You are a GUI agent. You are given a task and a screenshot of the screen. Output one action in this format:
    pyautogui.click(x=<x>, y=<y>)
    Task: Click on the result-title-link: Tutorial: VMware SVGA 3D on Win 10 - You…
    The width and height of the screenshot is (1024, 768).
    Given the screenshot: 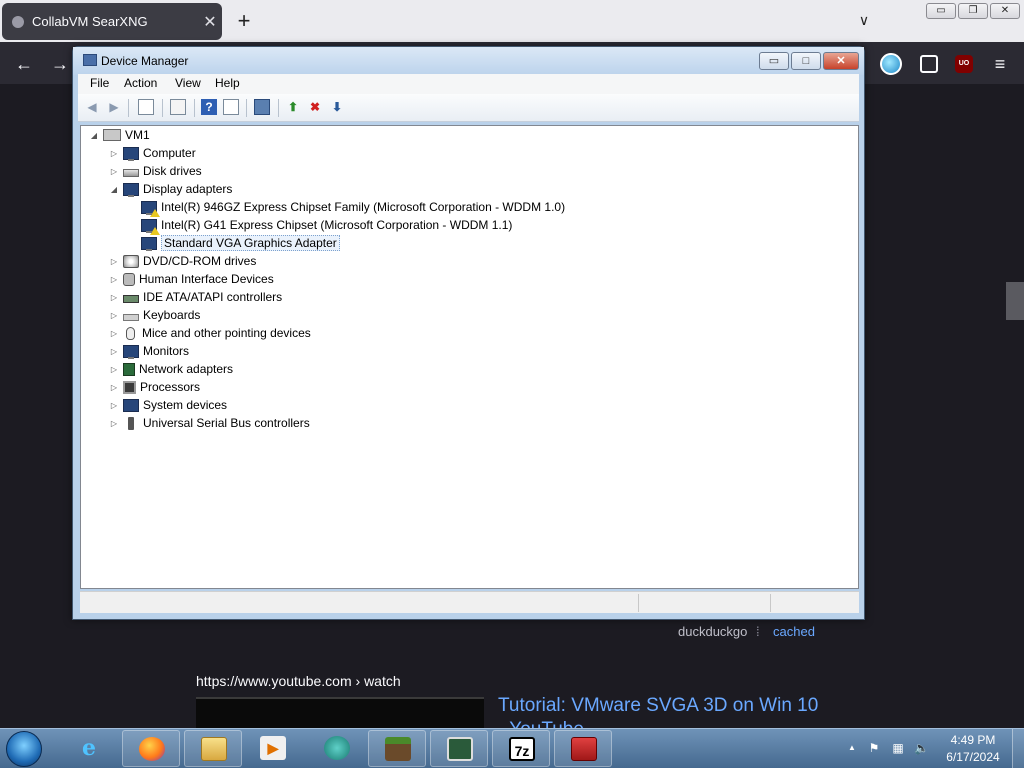 What is the action you would take?
    pyautogui.click(x=663, y=711)
    